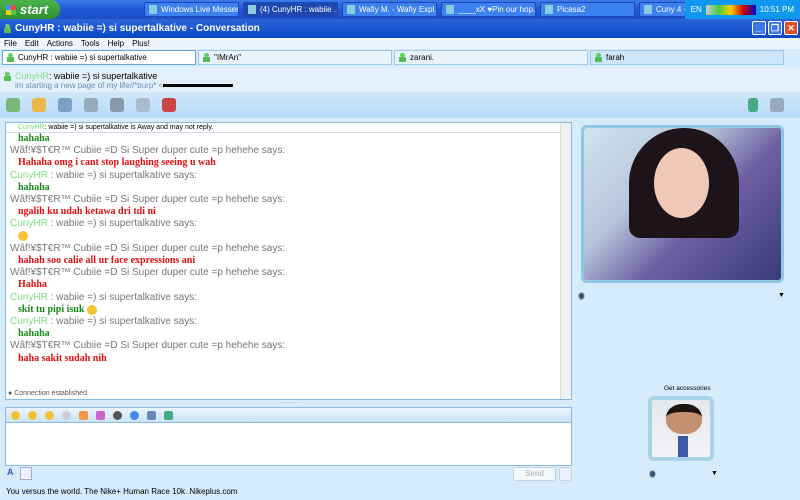  I want to click on games-icon, so click(143, 105).